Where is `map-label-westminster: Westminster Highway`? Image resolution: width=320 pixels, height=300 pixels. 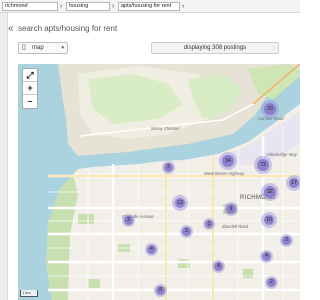 map-label-westminster: Westminster Highway is located at coordinates (224, 173).